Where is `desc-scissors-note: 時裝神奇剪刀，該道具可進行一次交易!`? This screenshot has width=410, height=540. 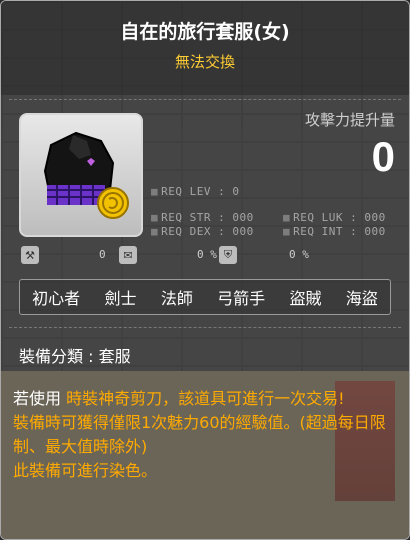 desc-scissors-note: 時裝神奇剪刀，該道具可進行一次交易! is located at coordinates (205, 398).